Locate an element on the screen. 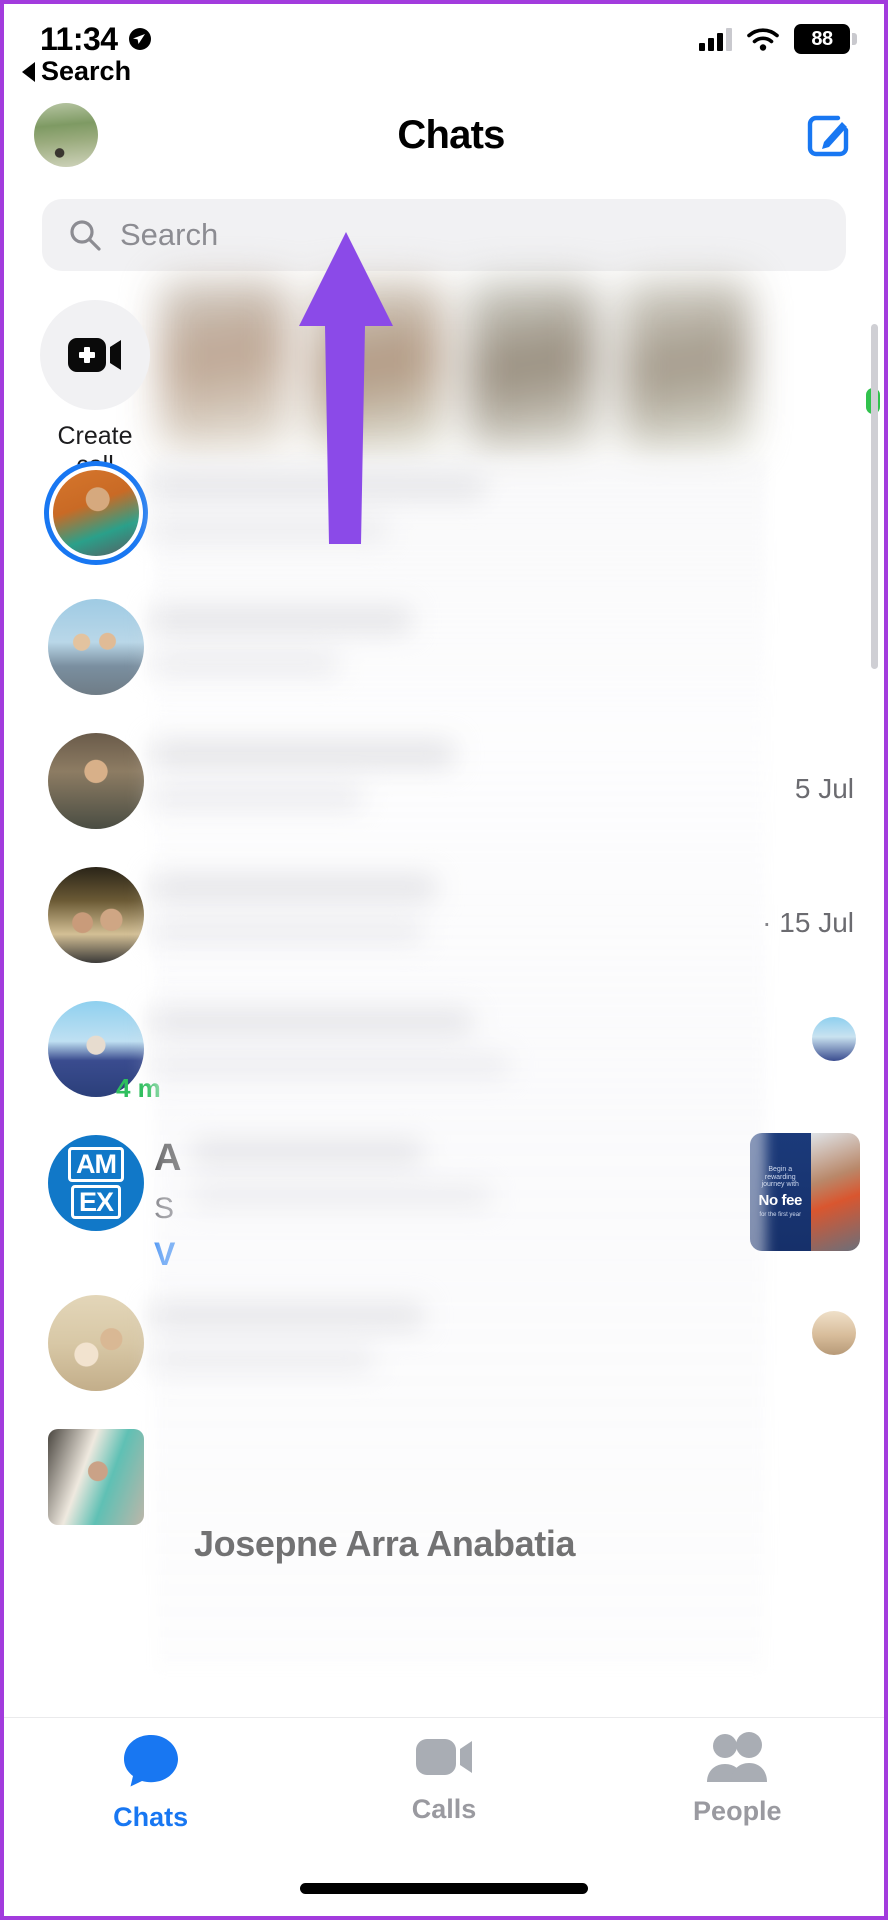 The height and width of the screenshot is (1920, 888). page-title: Chats is located at coordinates (451, 134).